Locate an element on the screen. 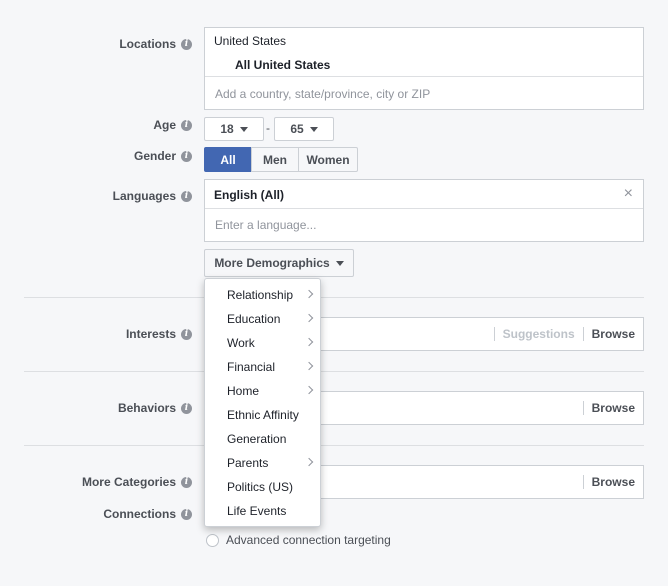 The image size is (668, 586). connections-label: Connections i is located at coordinates (147, 514).